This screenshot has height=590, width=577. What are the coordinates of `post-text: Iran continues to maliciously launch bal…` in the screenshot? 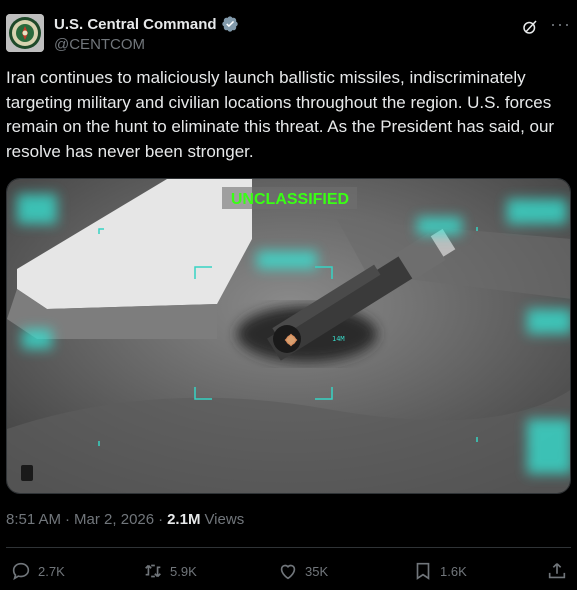 It's located at (280, 114).